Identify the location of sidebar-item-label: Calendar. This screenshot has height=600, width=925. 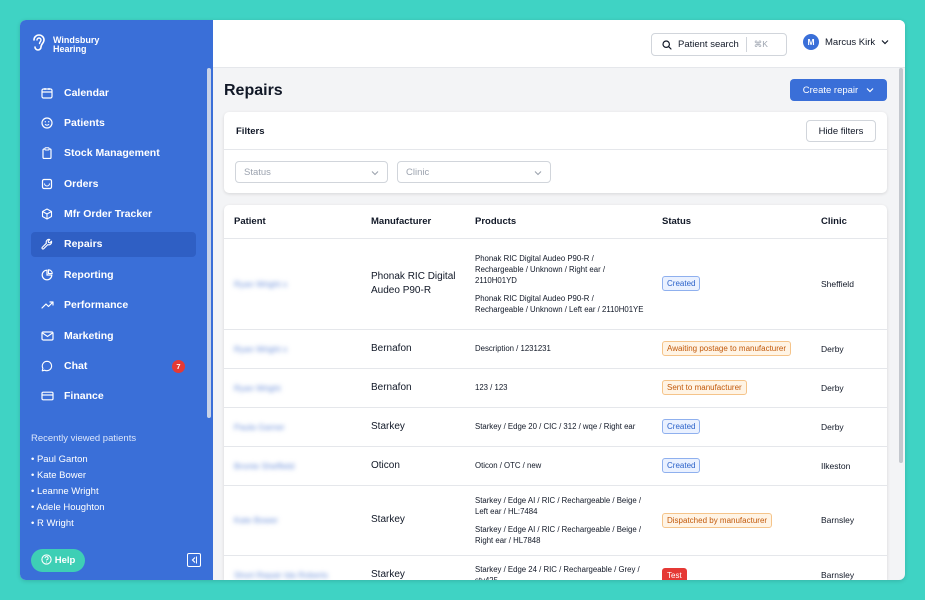
(86, 92).